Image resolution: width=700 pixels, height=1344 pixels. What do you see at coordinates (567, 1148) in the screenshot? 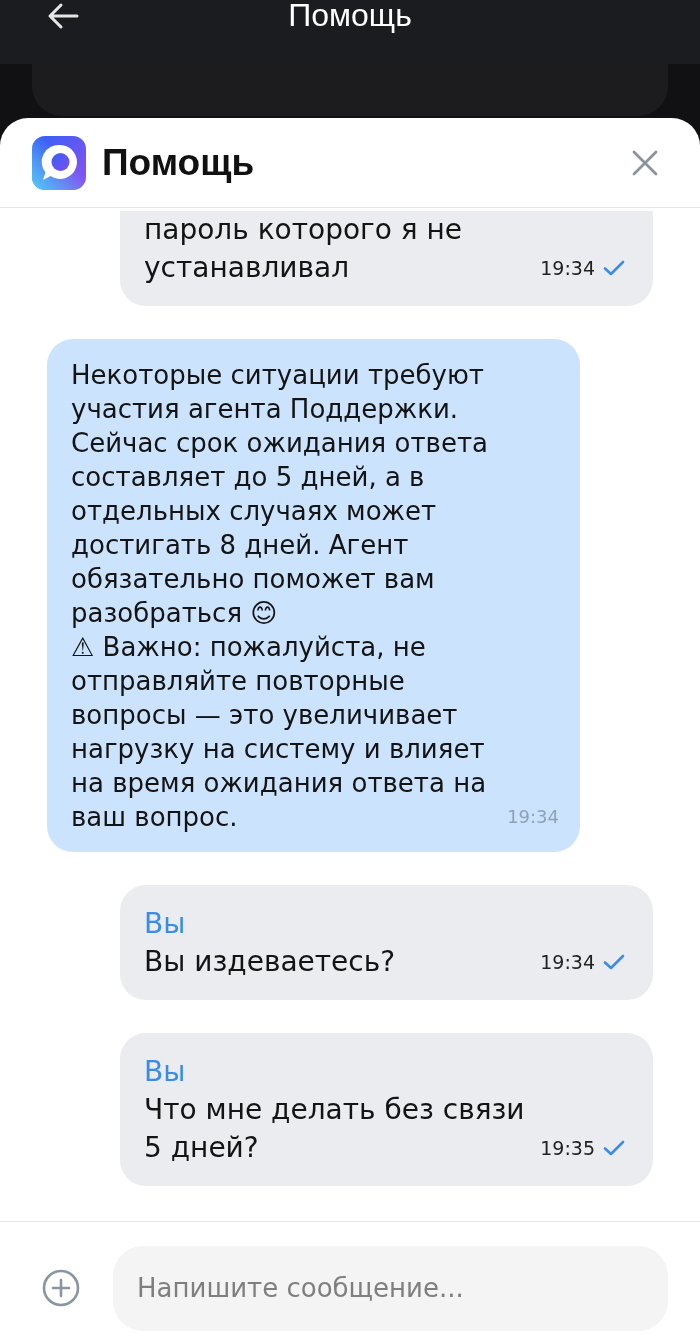
I see `message-time: 19:35` at bounding box center [567, 1148].